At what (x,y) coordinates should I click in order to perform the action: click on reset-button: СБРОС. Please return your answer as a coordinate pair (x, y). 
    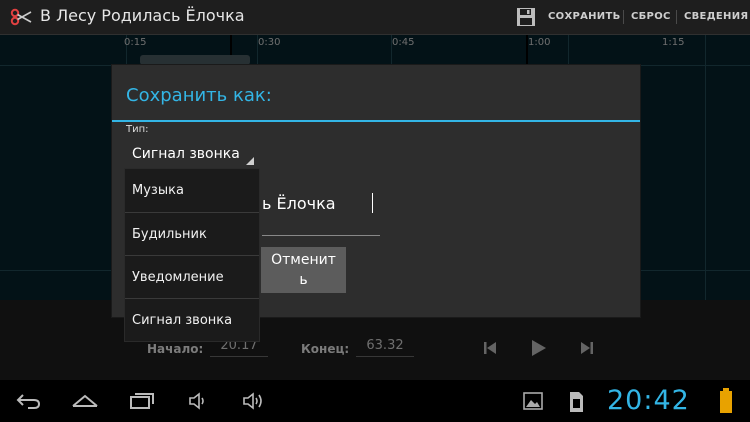
    Looking at the image, I should click on (651, 16).